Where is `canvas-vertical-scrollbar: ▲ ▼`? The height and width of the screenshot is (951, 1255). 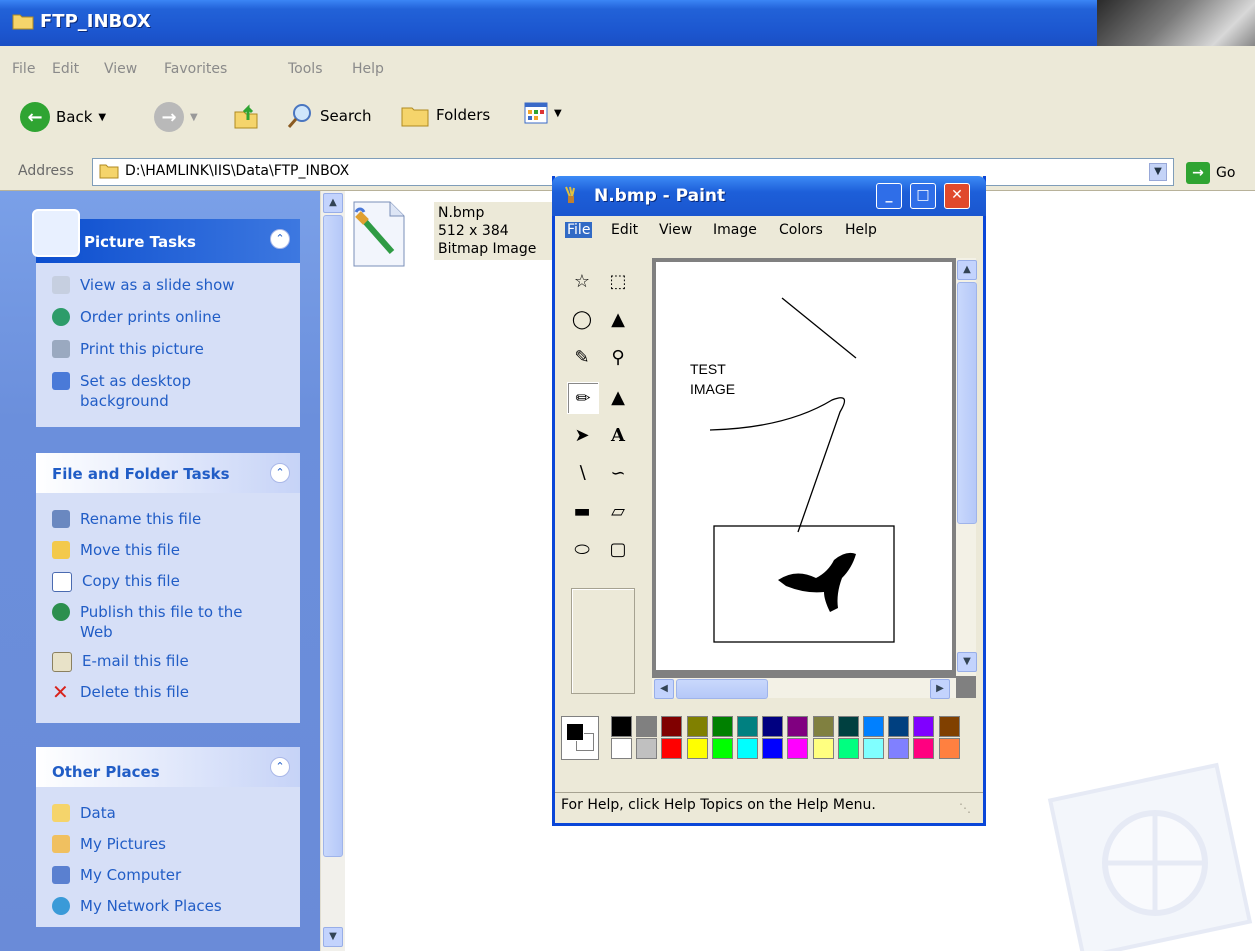 canvas-vertical-scrollbar: ▲ ▼ is located at coordinates (966, 467).